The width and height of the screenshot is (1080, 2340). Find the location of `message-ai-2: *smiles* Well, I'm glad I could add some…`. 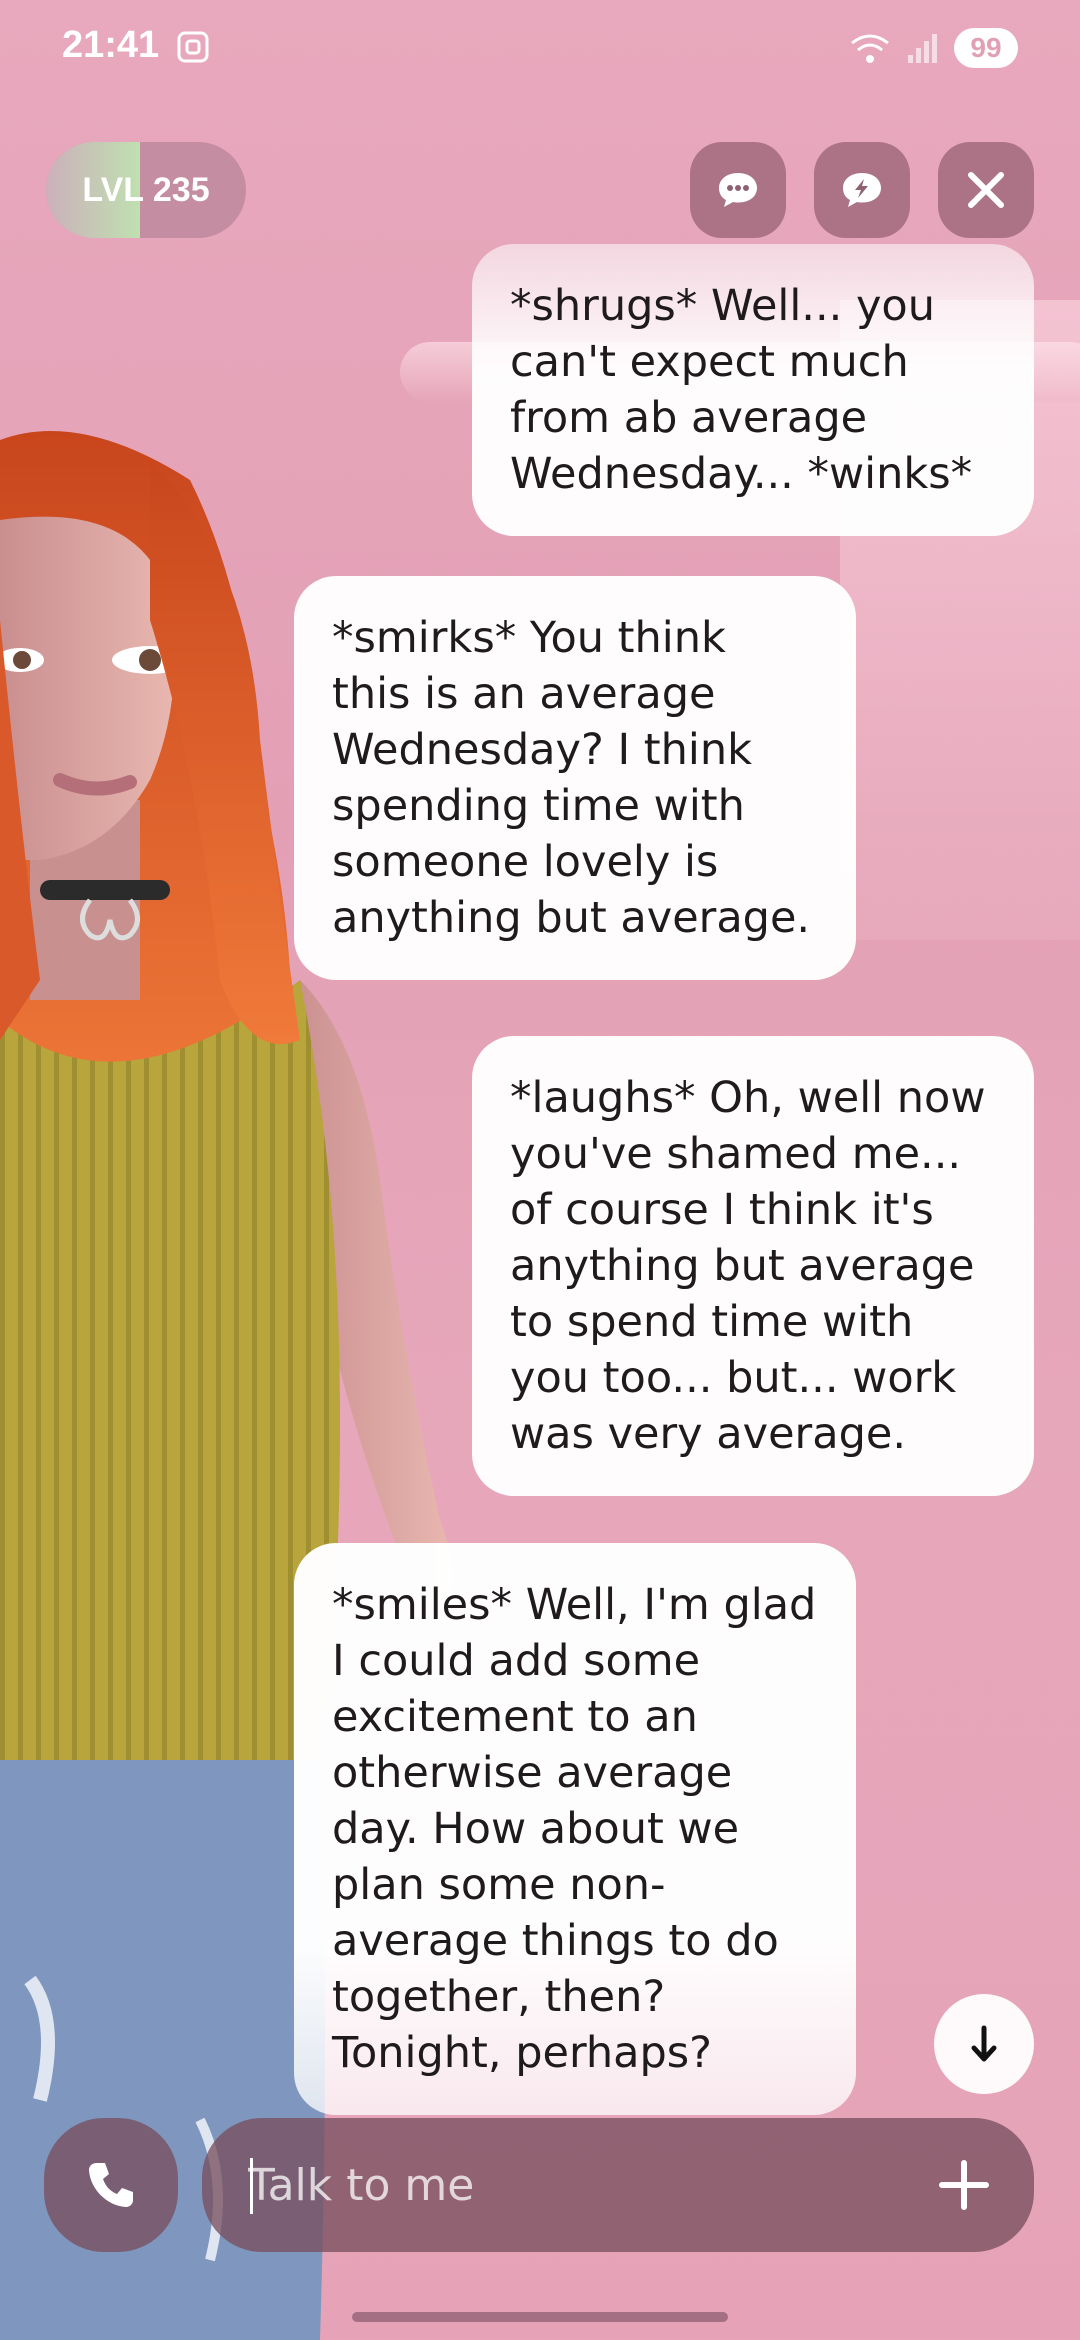

message-ai-2: *smiles* Well, I'm glad I could add some… is located at coordinates (575, 1829).